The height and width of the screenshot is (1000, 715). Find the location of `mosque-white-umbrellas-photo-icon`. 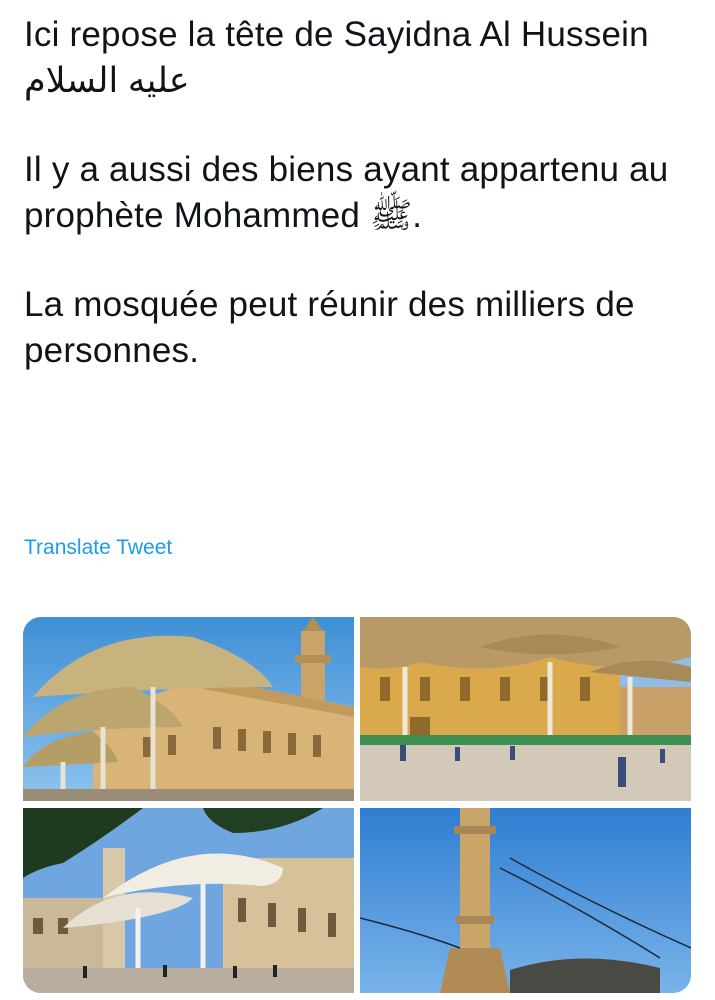

mosque-white-umbrellas-photo-icon is located at coordinates (188, 900).